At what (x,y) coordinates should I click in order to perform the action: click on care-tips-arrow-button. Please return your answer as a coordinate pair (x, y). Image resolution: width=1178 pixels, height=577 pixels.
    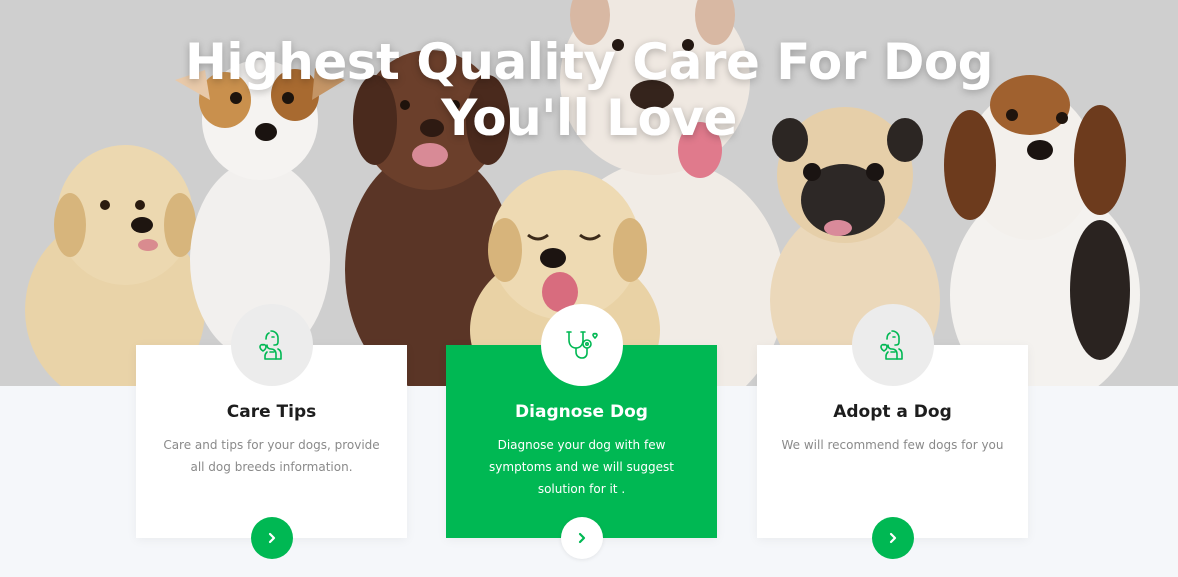
    Looking at the image, I should click on (271, 538).